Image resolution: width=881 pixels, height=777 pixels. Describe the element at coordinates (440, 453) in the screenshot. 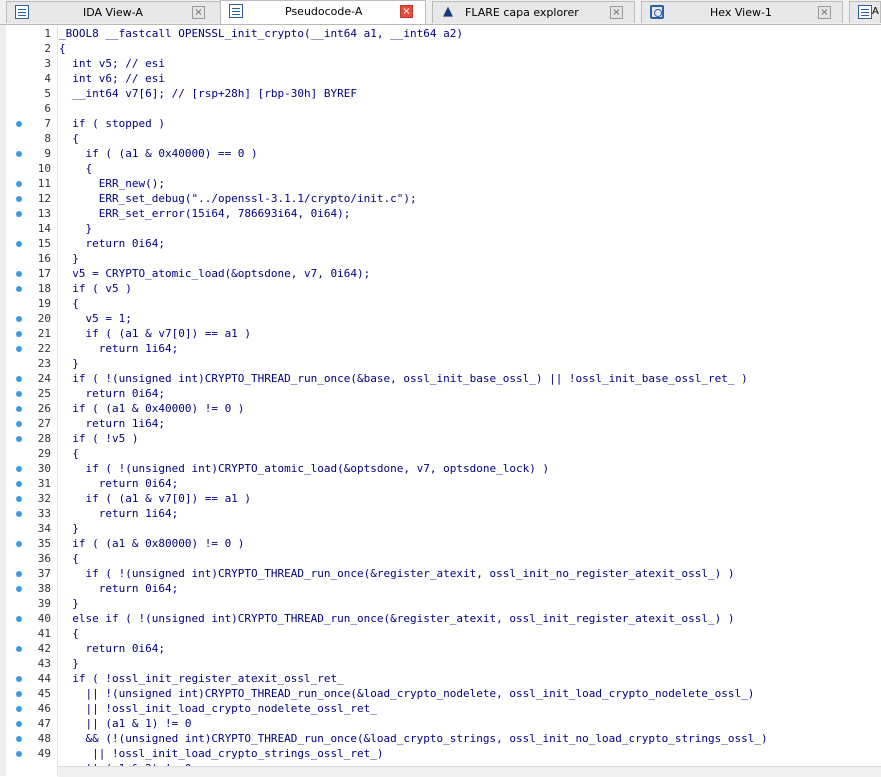

I see `code-line: 29 {` at that location.